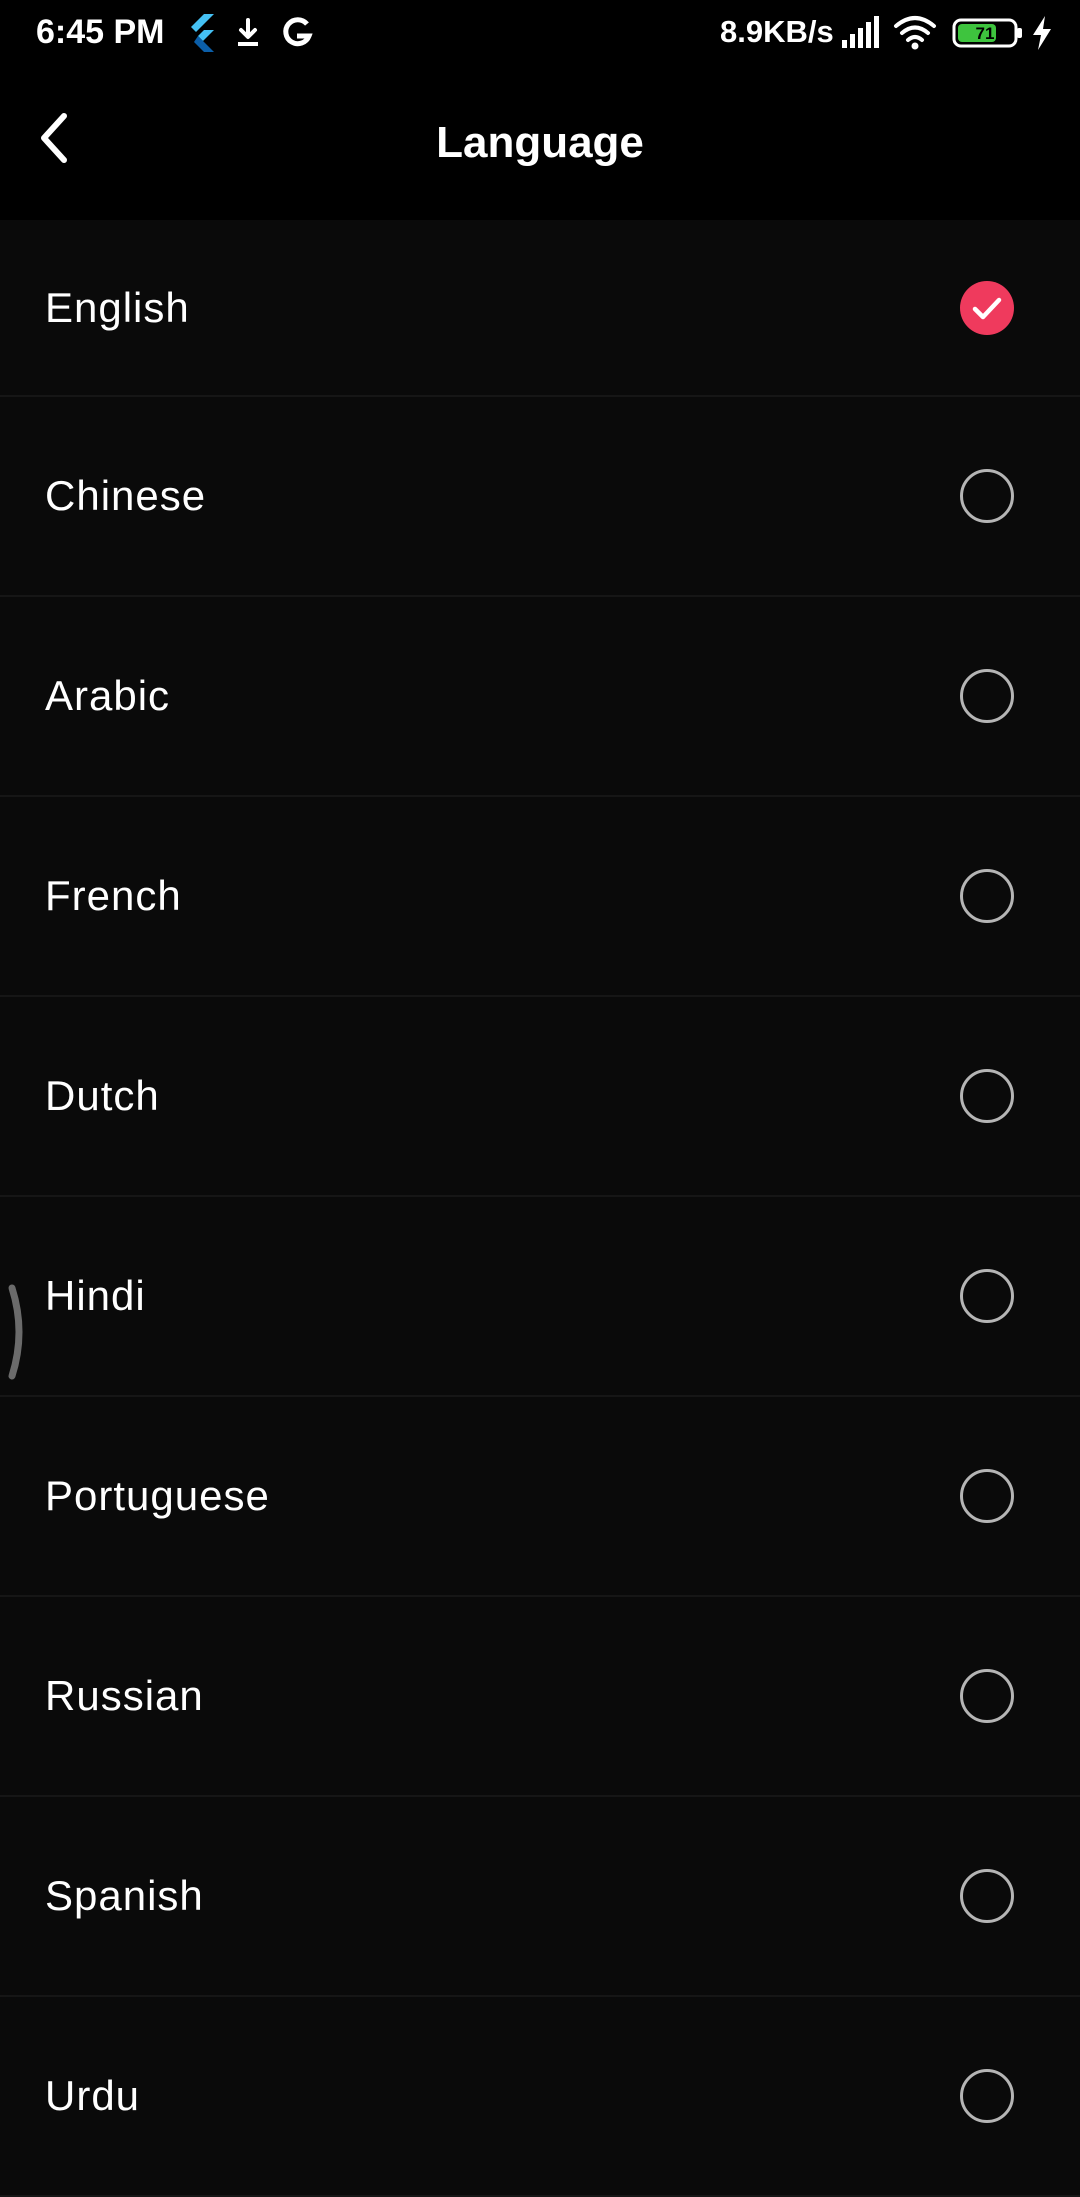  Describe the element at coordinates (540, 1097) in the screenshot. I see `language-item-dutch: Dutch` at that location.